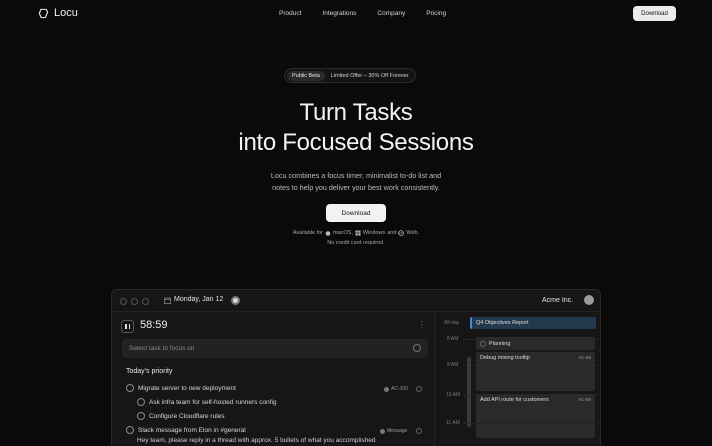 The height and width of the screenshot is (446, 712). What do you see at coordinates (500, 343) in the screenshot?
I see `event-title: Planning` at bounding box center [500, 343].